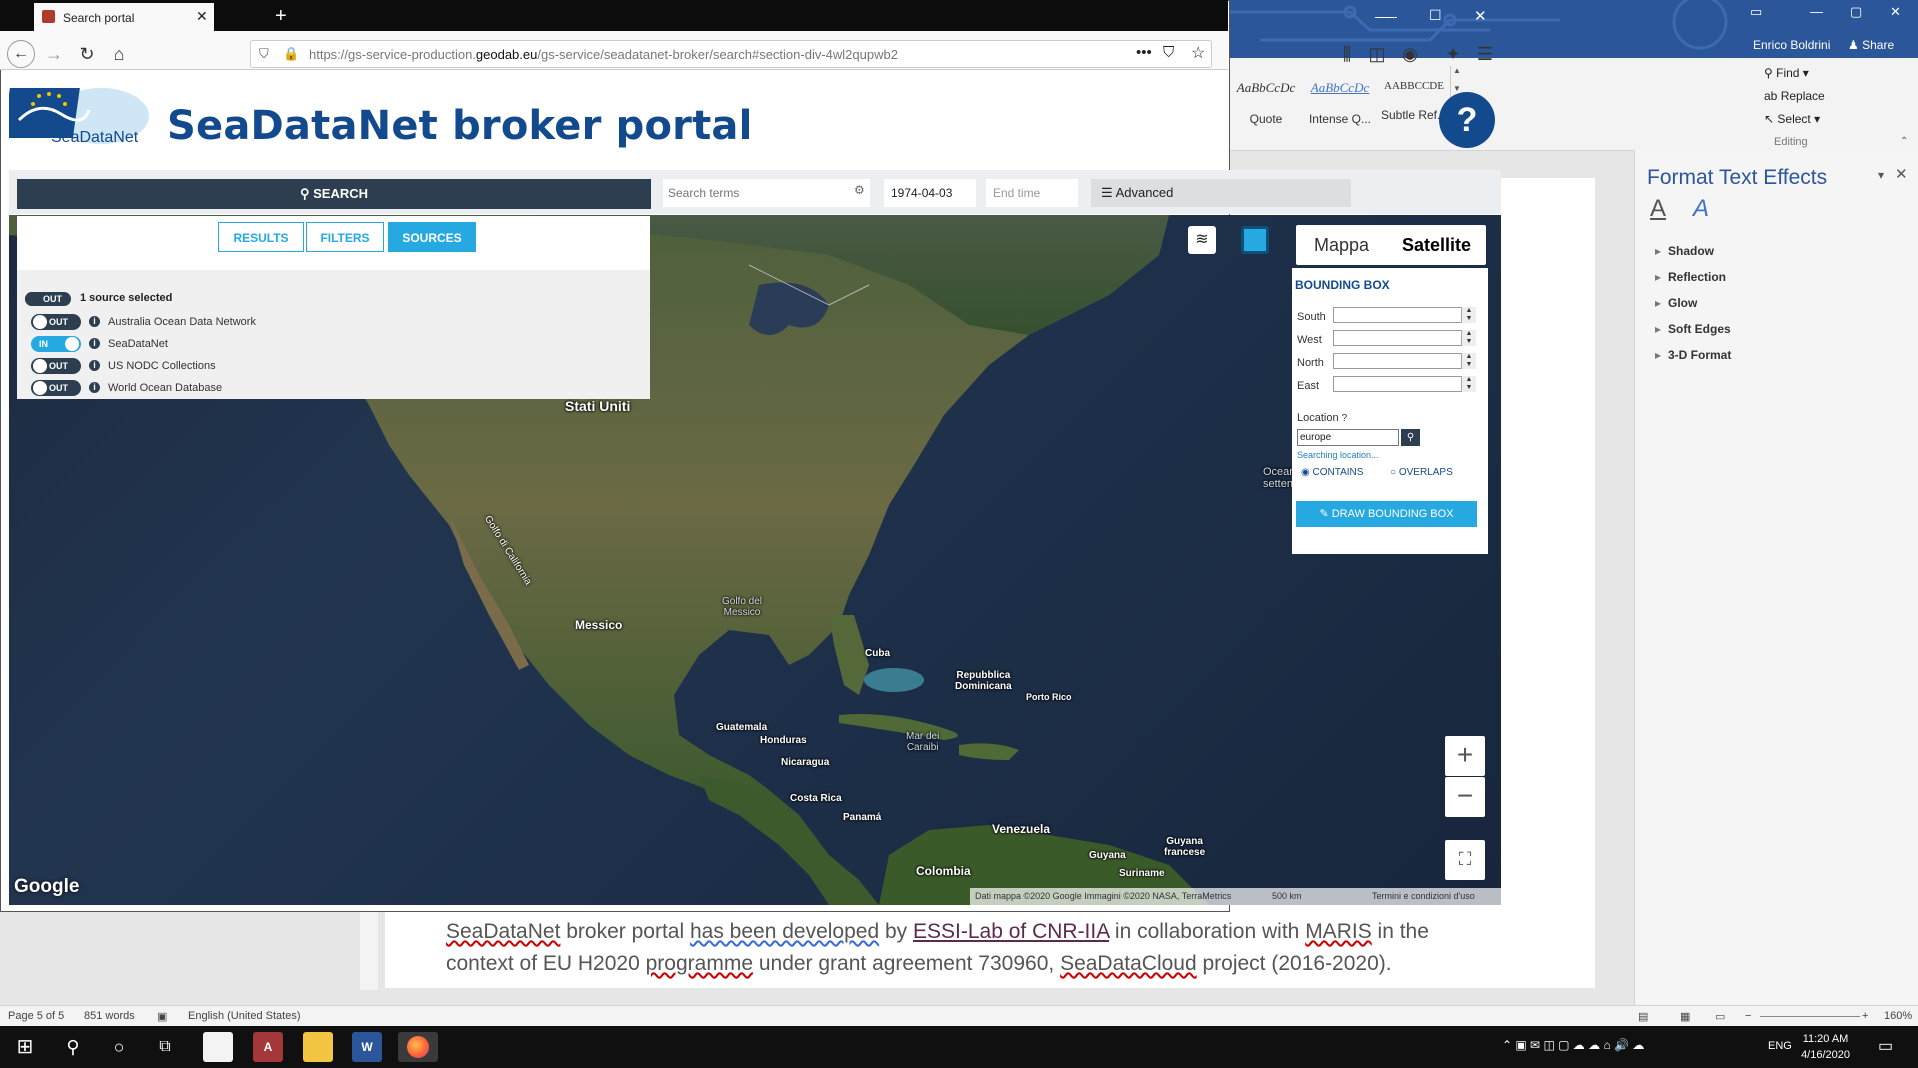  Describe the element at coordinates (1643, 1016) in the screenshot. I see `read-mode-icon: ▤` at that location.